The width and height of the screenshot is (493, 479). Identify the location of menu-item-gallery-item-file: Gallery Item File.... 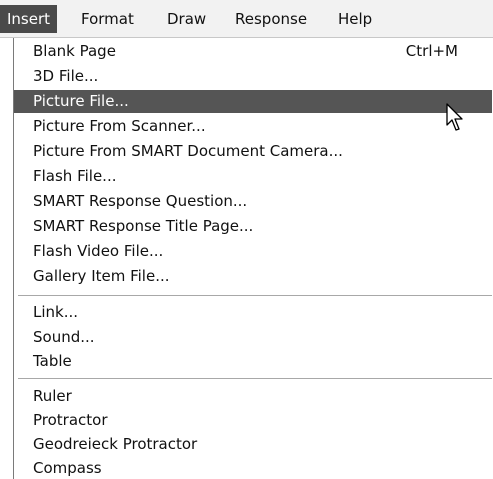
(253, 276).